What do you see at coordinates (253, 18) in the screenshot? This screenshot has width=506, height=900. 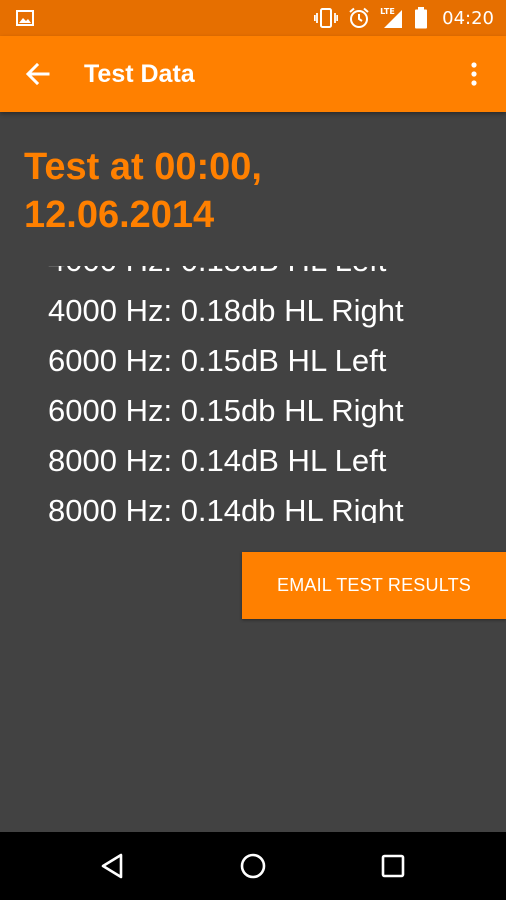 I see `status-bar: LTE 04:20` at bounding box center [253, 18].